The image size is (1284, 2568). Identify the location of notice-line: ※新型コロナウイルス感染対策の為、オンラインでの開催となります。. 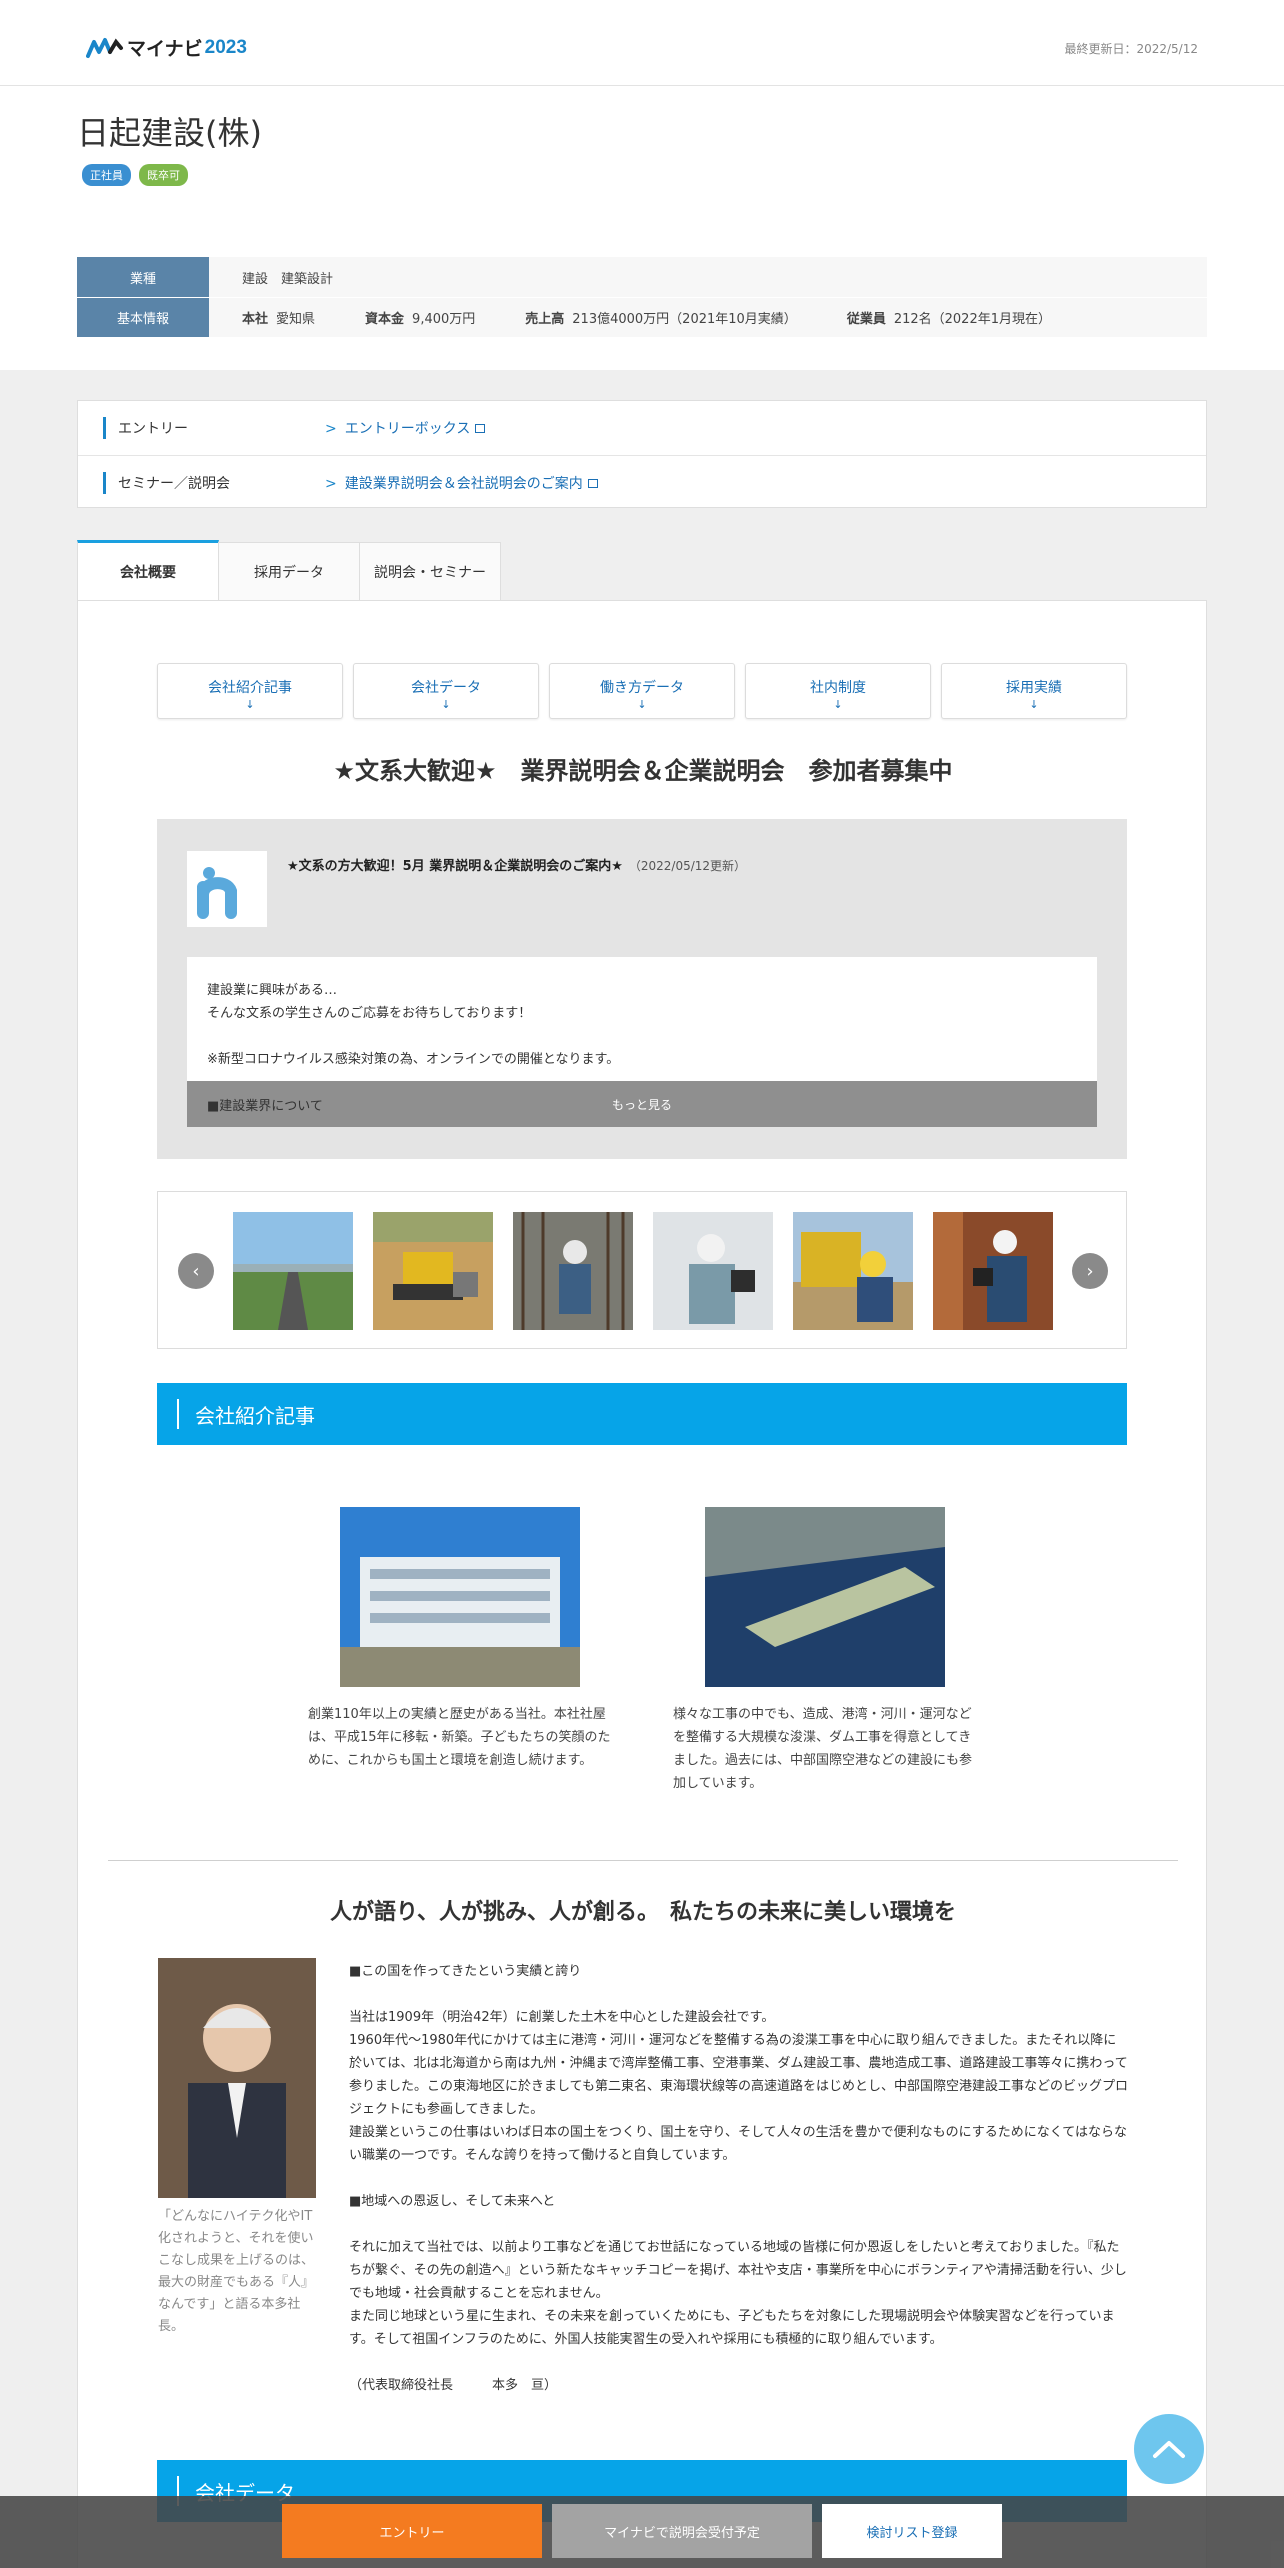
(413, 1059).